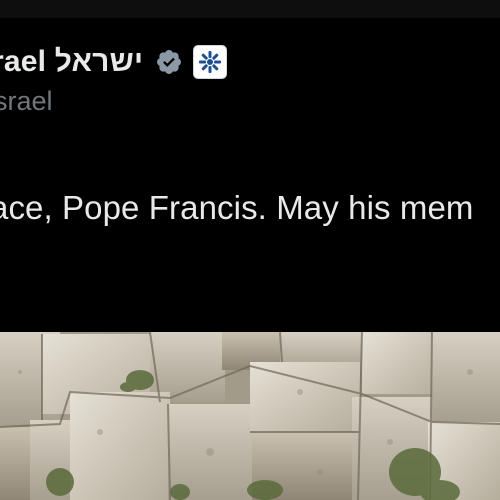  I want to click on author-row: rael ישראל, so click(114, 62).